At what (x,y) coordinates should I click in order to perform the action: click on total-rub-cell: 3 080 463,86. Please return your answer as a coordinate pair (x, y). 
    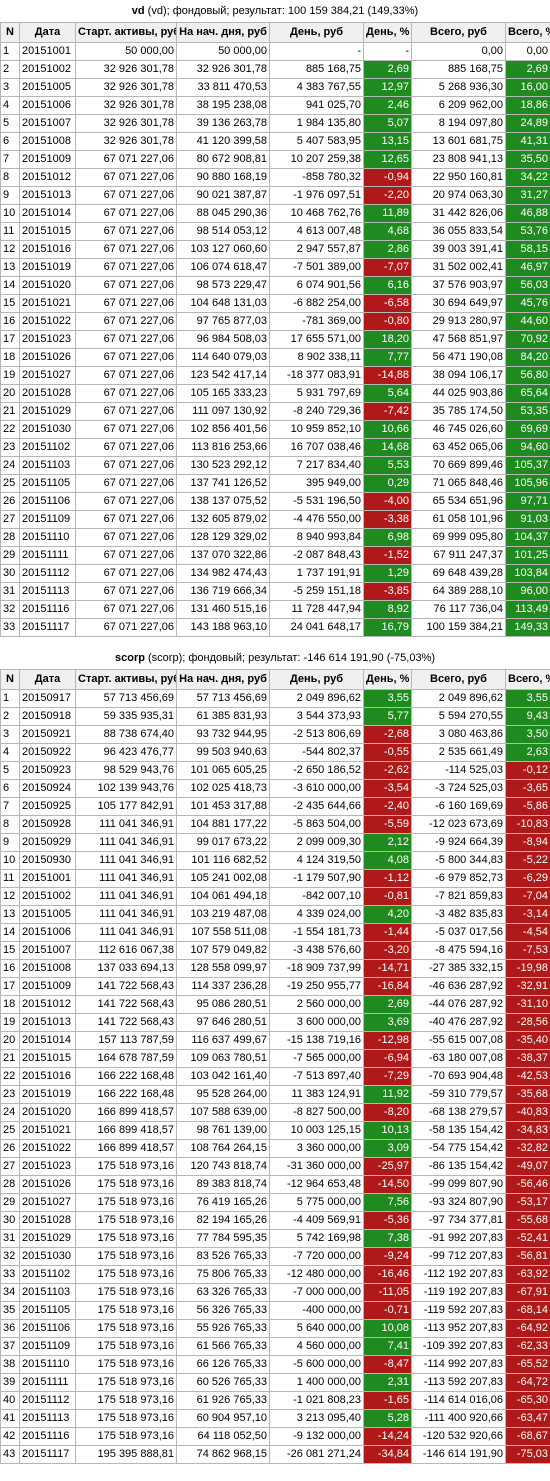
    Looking at the image, I should click on (458, 734).